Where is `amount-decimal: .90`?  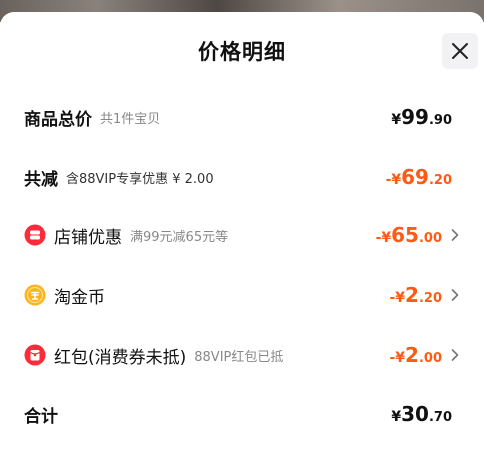 amount-decimal: .90 is located at coordinates (440, 120).